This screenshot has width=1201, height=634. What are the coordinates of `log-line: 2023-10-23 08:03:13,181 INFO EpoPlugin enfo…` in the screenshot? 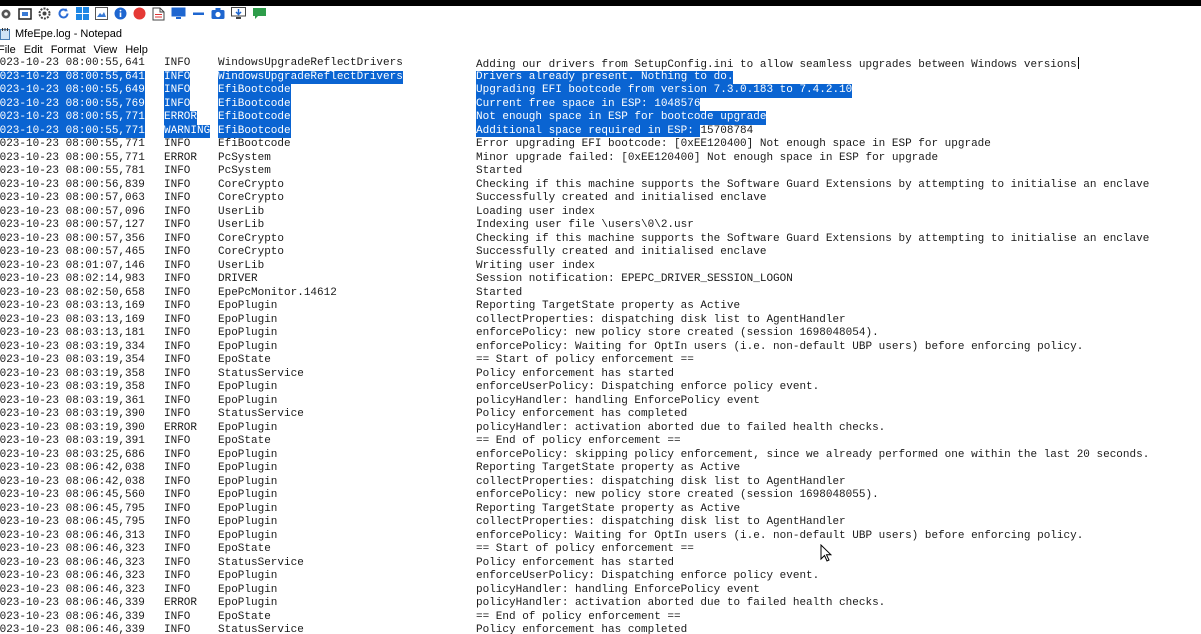 It's located at (600, 334).